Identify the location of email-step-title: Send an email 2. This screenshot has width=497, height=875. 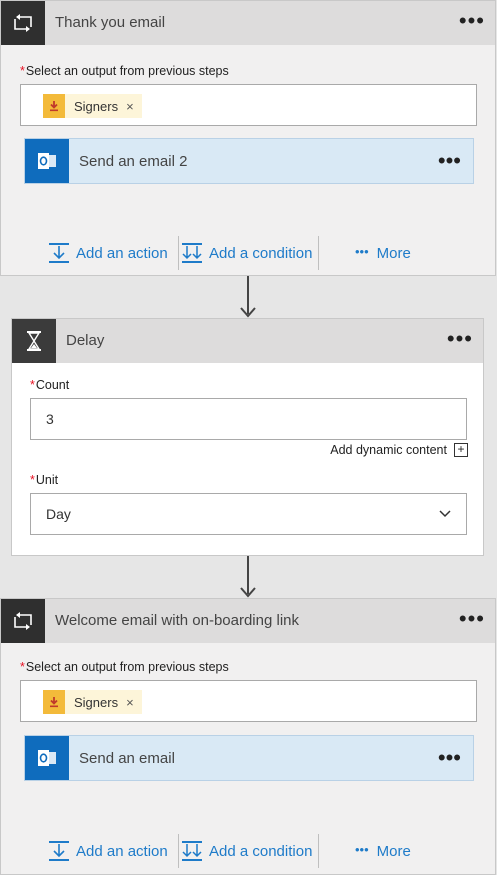
(133, 161).